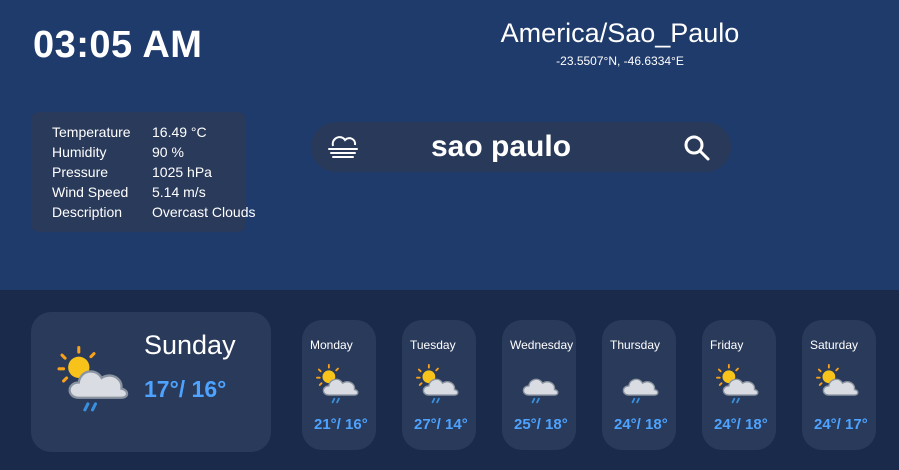 The height and width of the screenshot is (470, 899). Describe the element at coordinates (79, 152) in the screenshot. I see `detail-label: Humidity` at that location.